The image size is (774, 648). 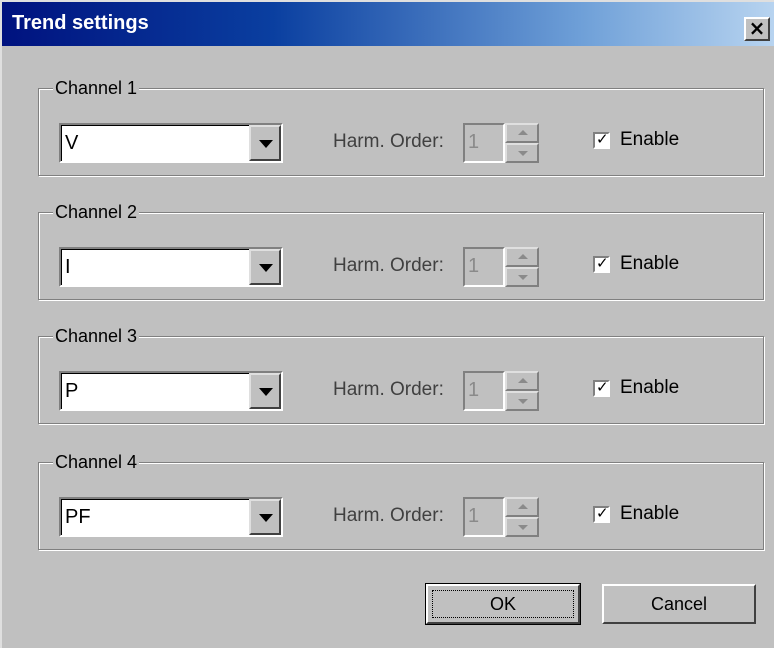 I want to click on channel-2-spin-up-button, so click(x=522, y=257).